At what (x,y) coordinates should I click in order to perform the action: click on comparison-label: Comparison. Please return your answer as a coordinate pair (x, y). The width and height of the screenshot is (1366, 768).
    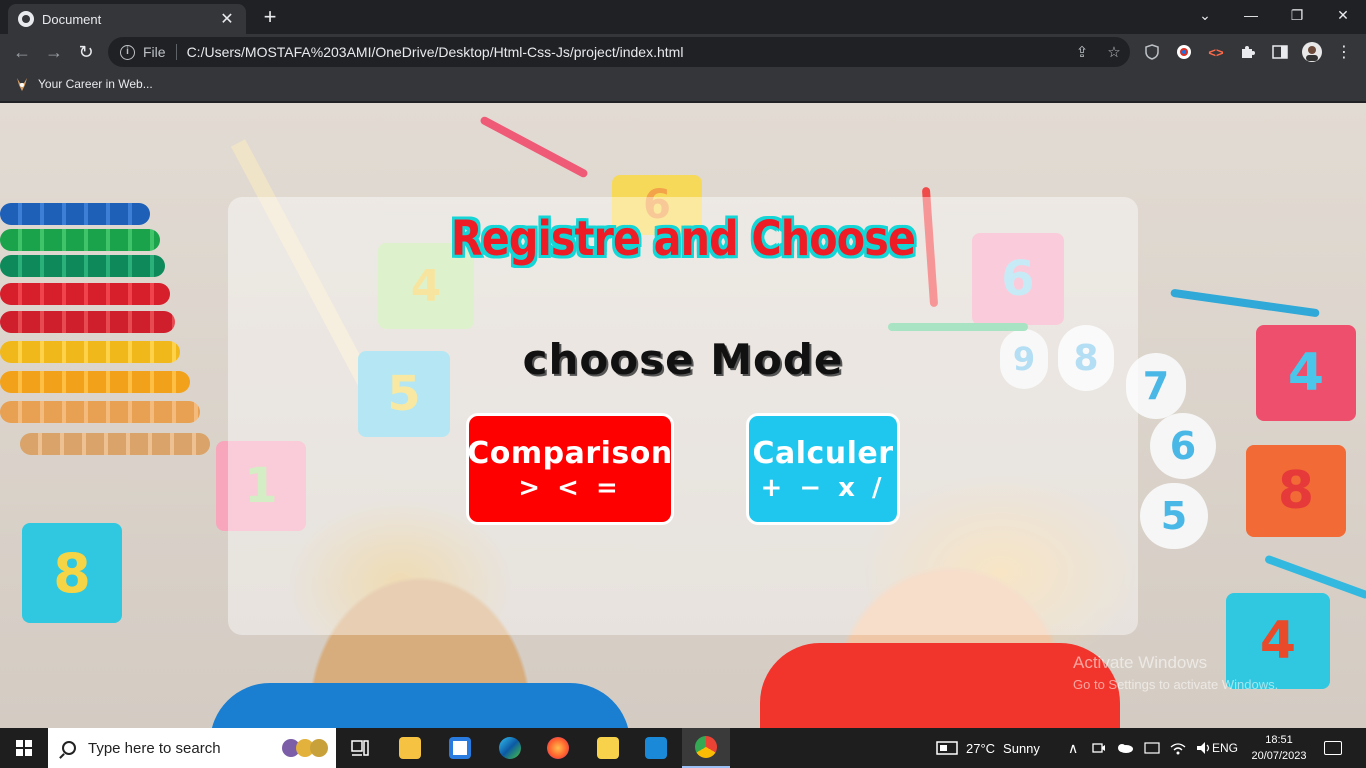
    Looking at the image, I should click on (570, 453).